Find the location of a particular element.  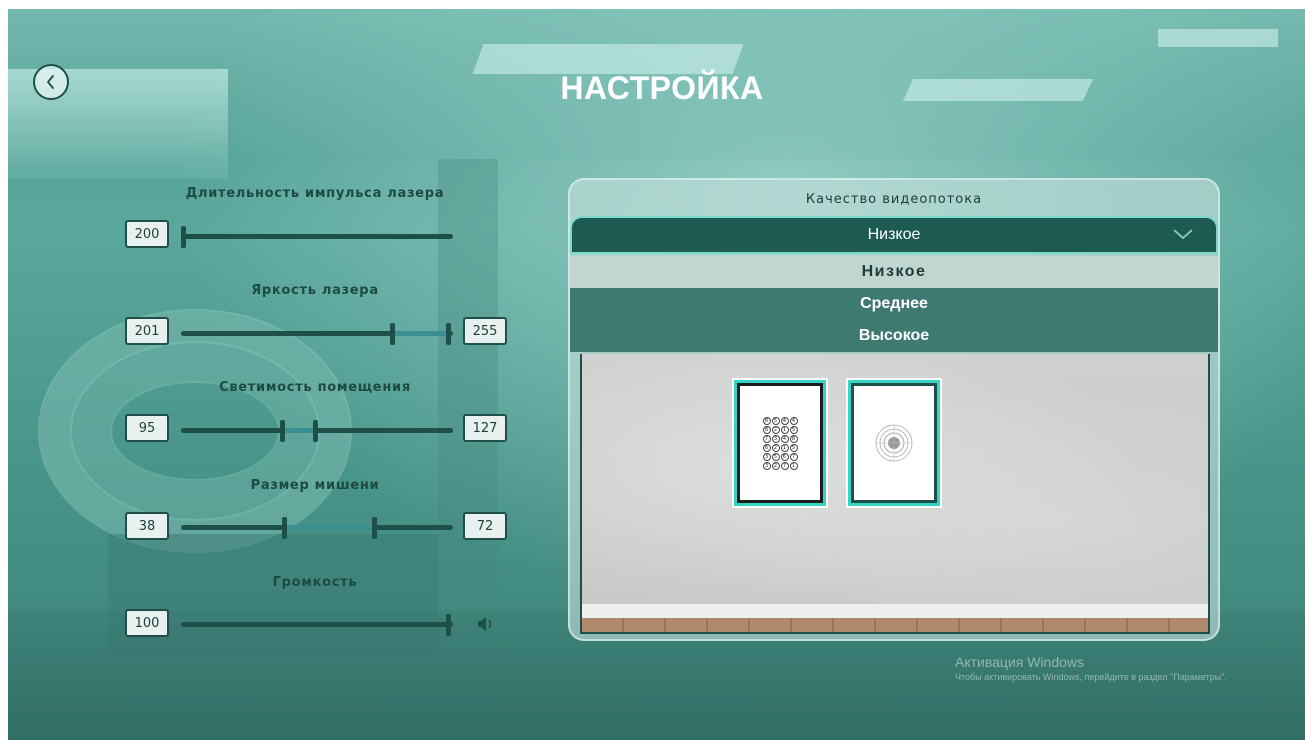

laser-brightness-range is located at coordinates (421, 333).